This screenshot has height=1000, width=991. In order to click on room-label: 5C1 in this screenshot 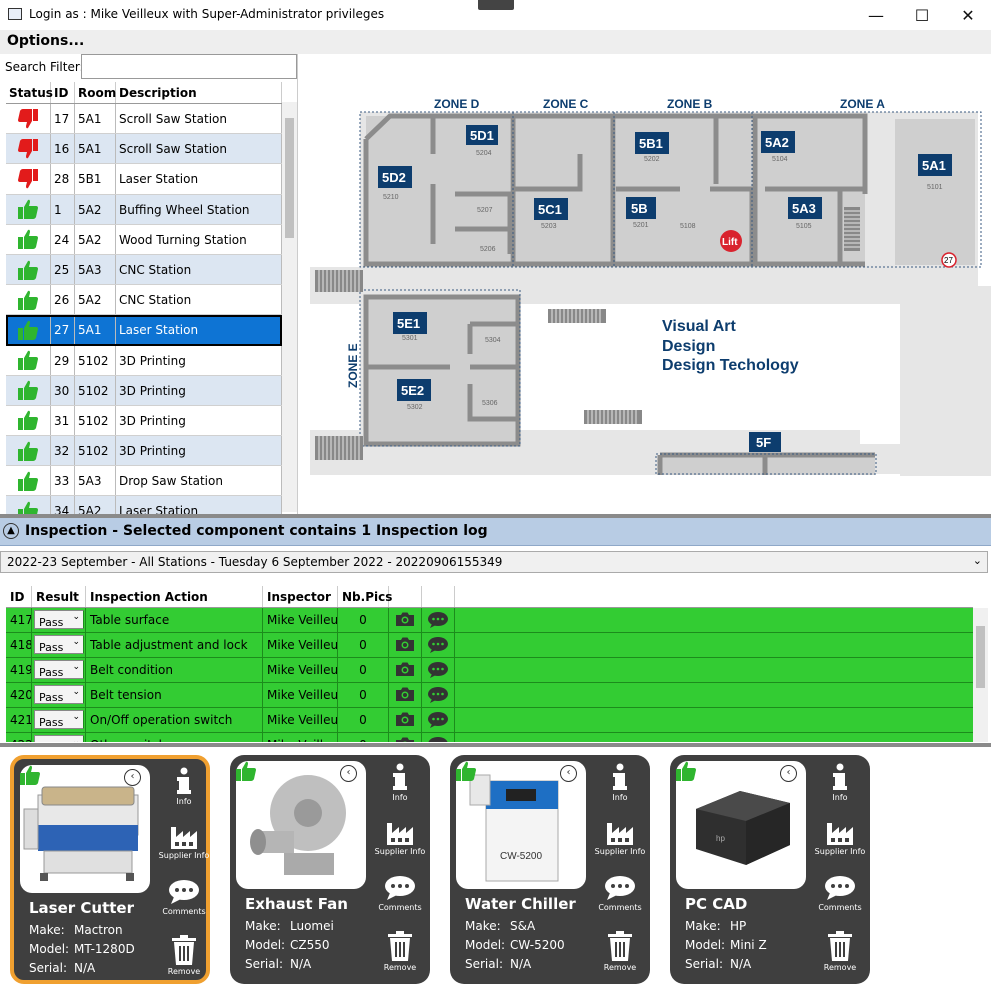, I will do `click(550, 209)`.